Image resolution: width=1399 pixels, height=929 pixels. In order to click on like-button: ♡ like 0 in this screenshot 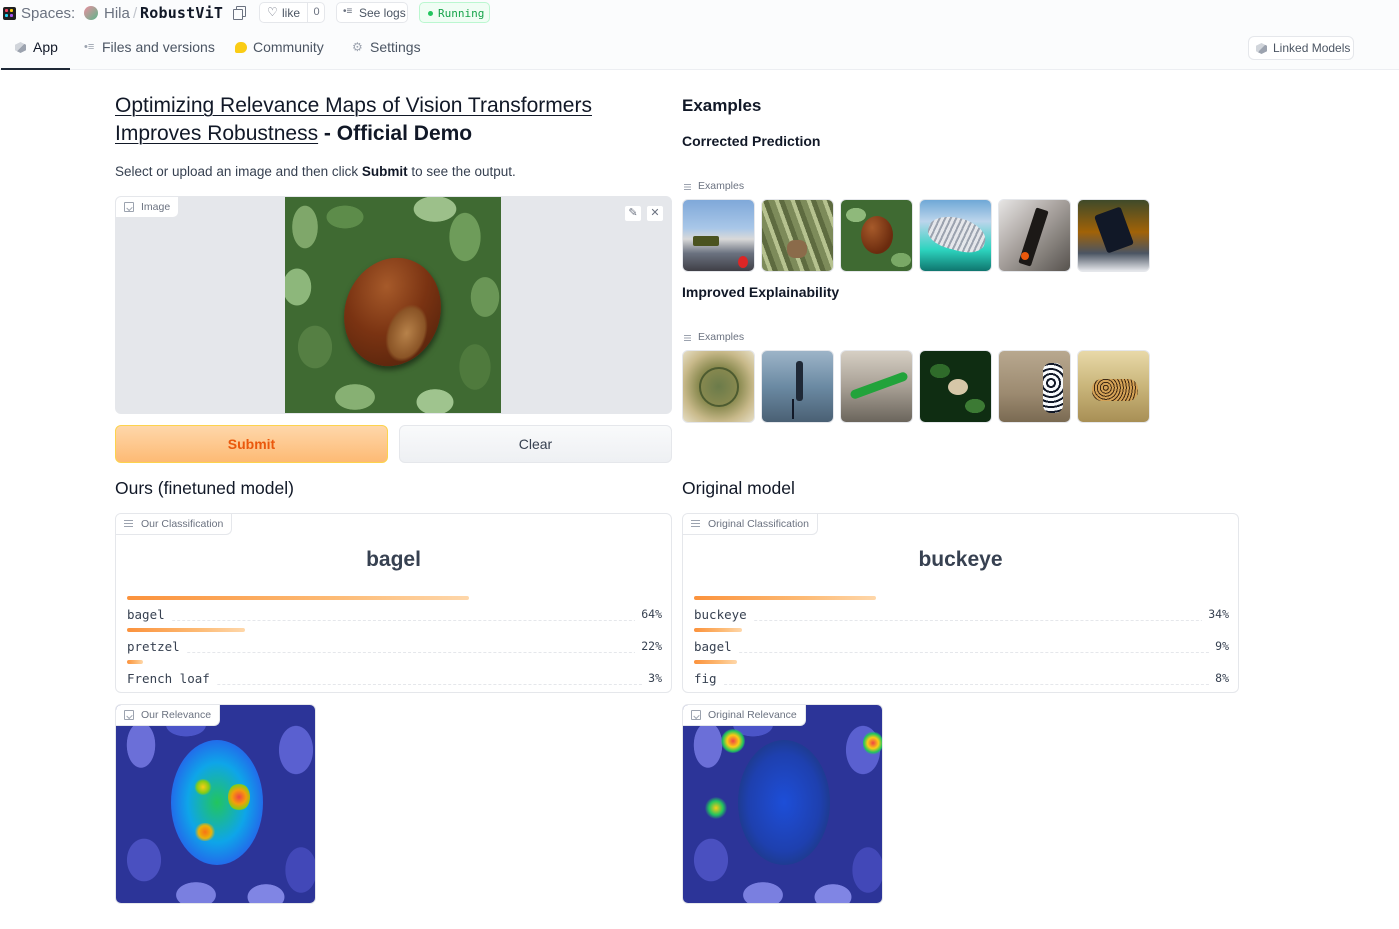, I will do `click(292, 12)`.